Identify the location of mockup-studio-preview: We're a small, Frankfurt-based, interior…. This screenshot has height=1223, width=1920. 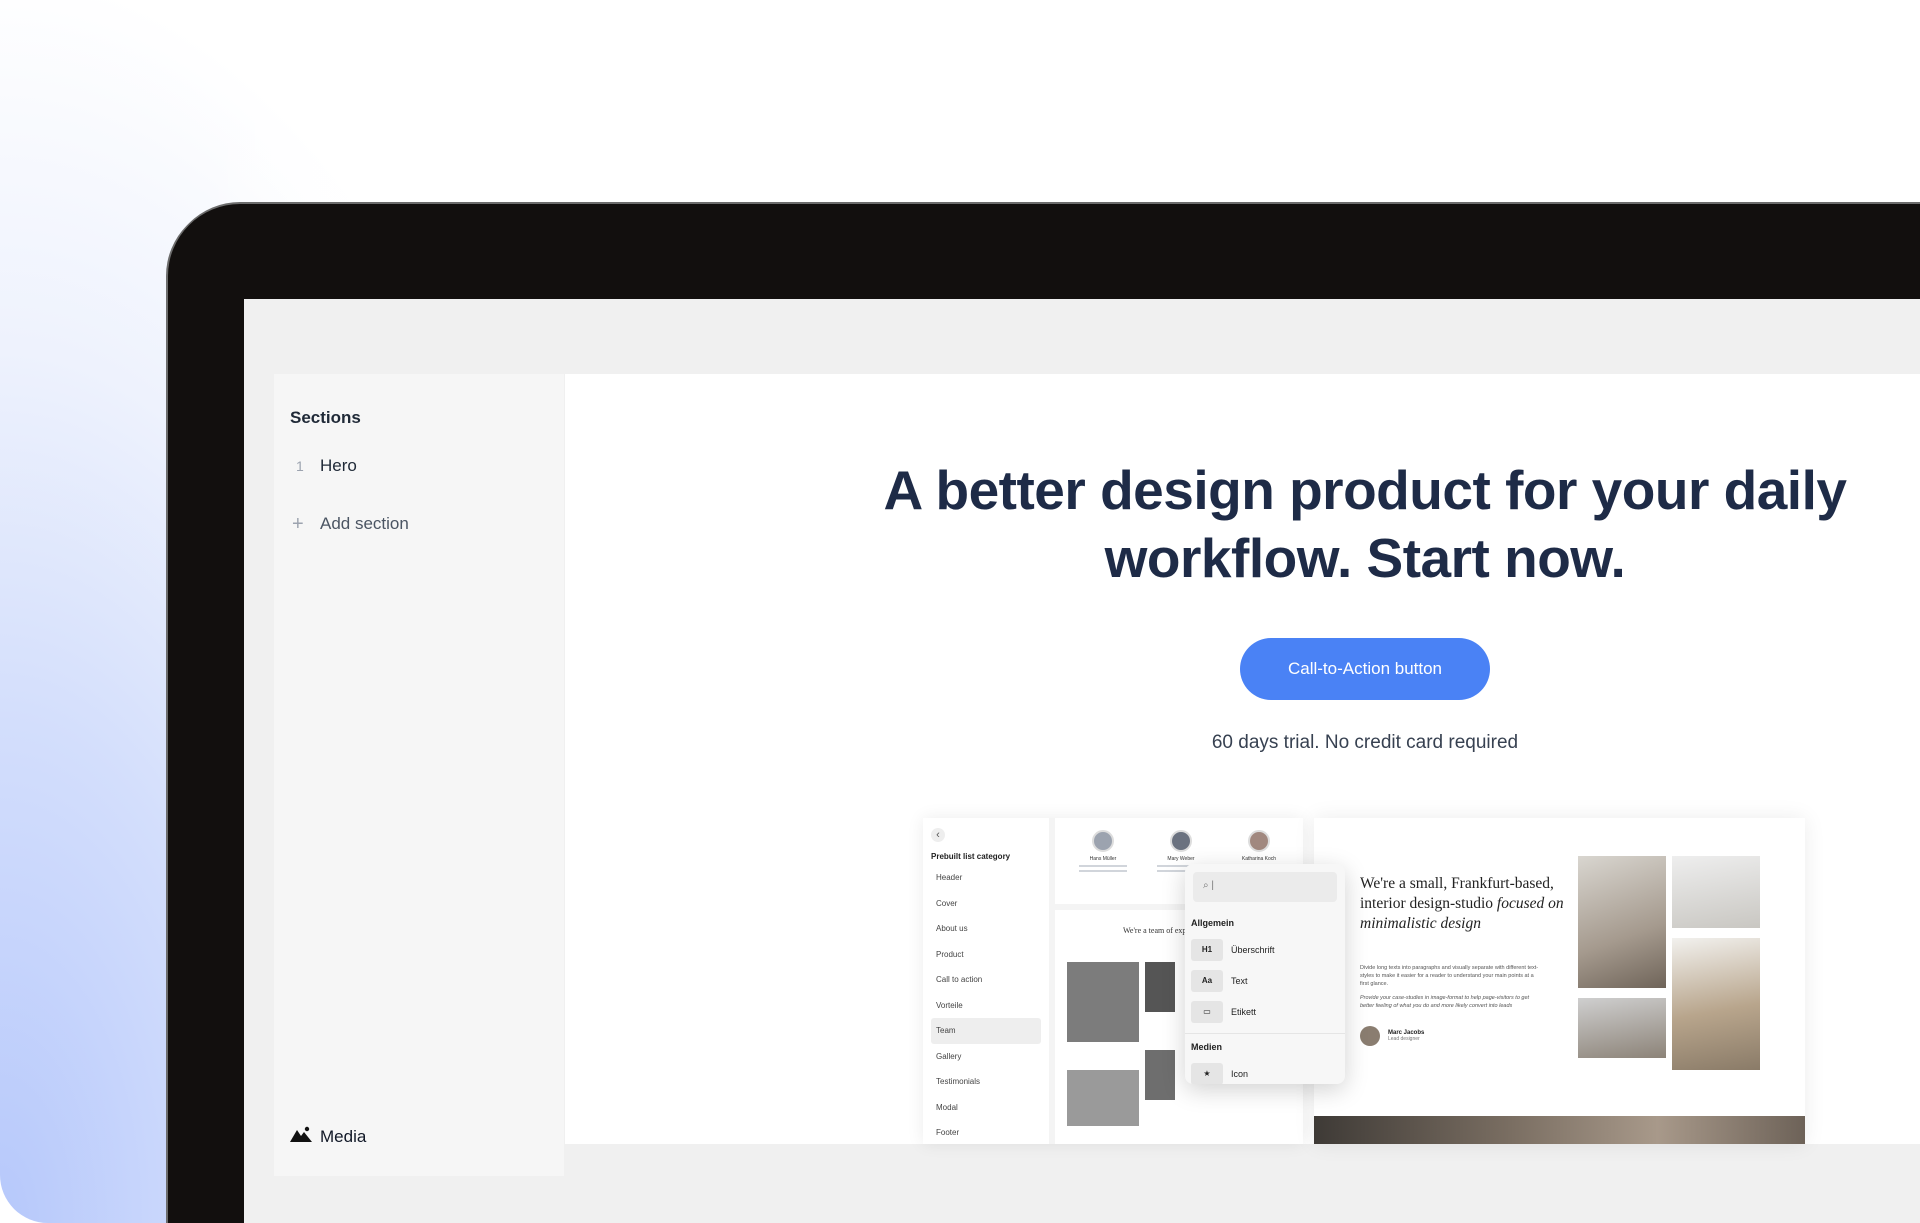
(1559, 981).